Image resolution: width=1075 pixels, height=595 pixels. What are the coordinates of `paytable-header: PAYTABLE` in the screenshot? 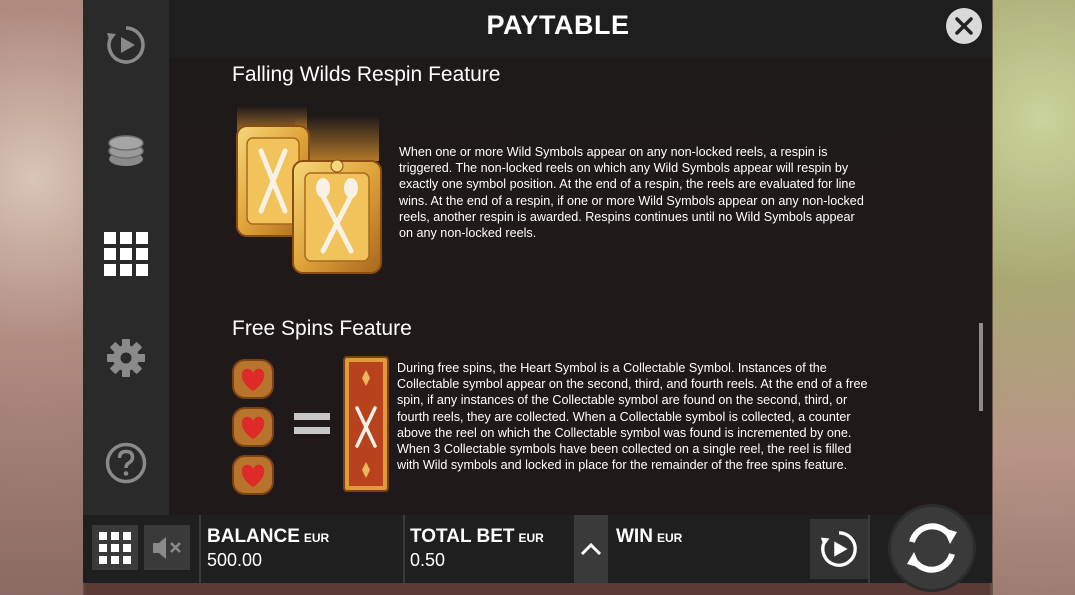 It's located at (580, 29).